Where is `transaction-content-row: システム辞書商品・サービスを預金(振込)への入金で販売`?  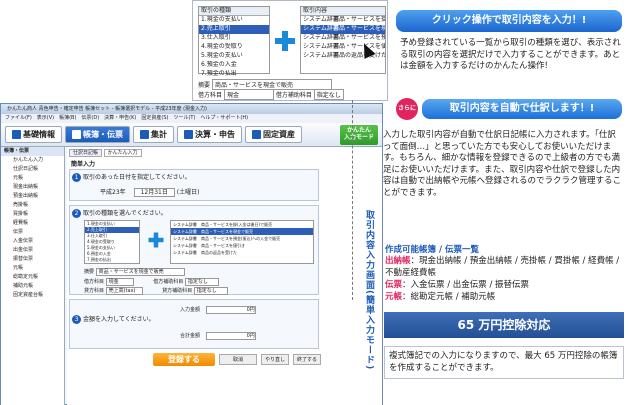
transaction-content-row: システム辞書商品・サービスを預金(振込)への入金で販売 is located at coordinates (343, 38).